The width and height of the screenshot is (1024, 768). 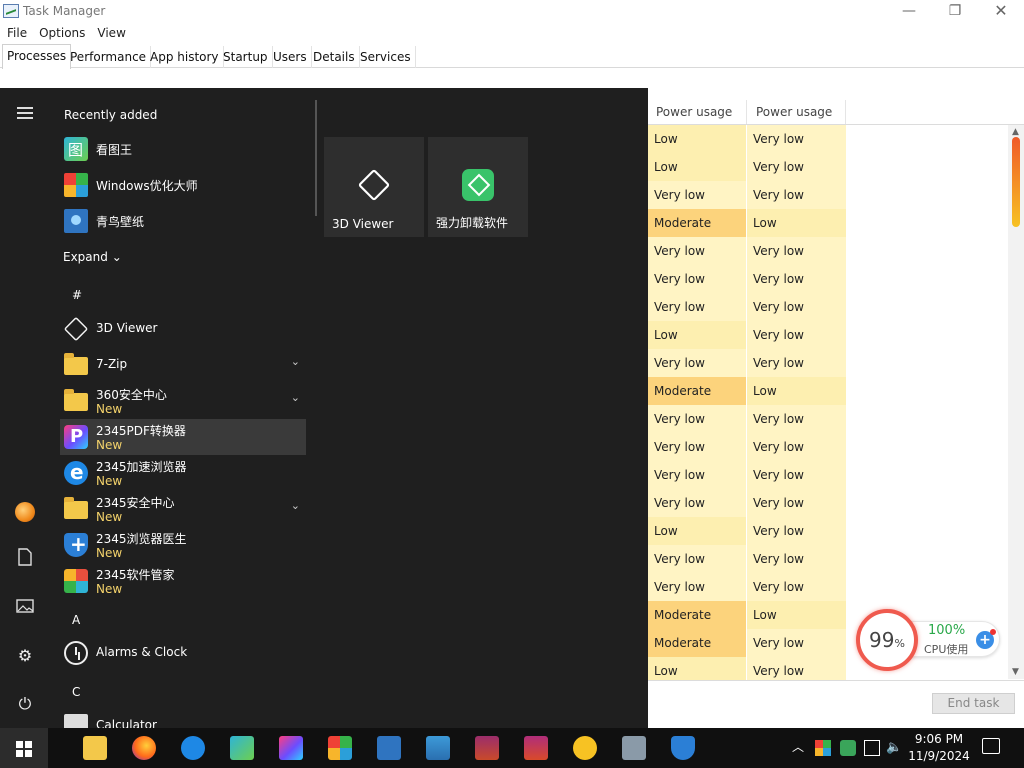 I want to click on tab-app-history: App history, so click(x=185, y=57).